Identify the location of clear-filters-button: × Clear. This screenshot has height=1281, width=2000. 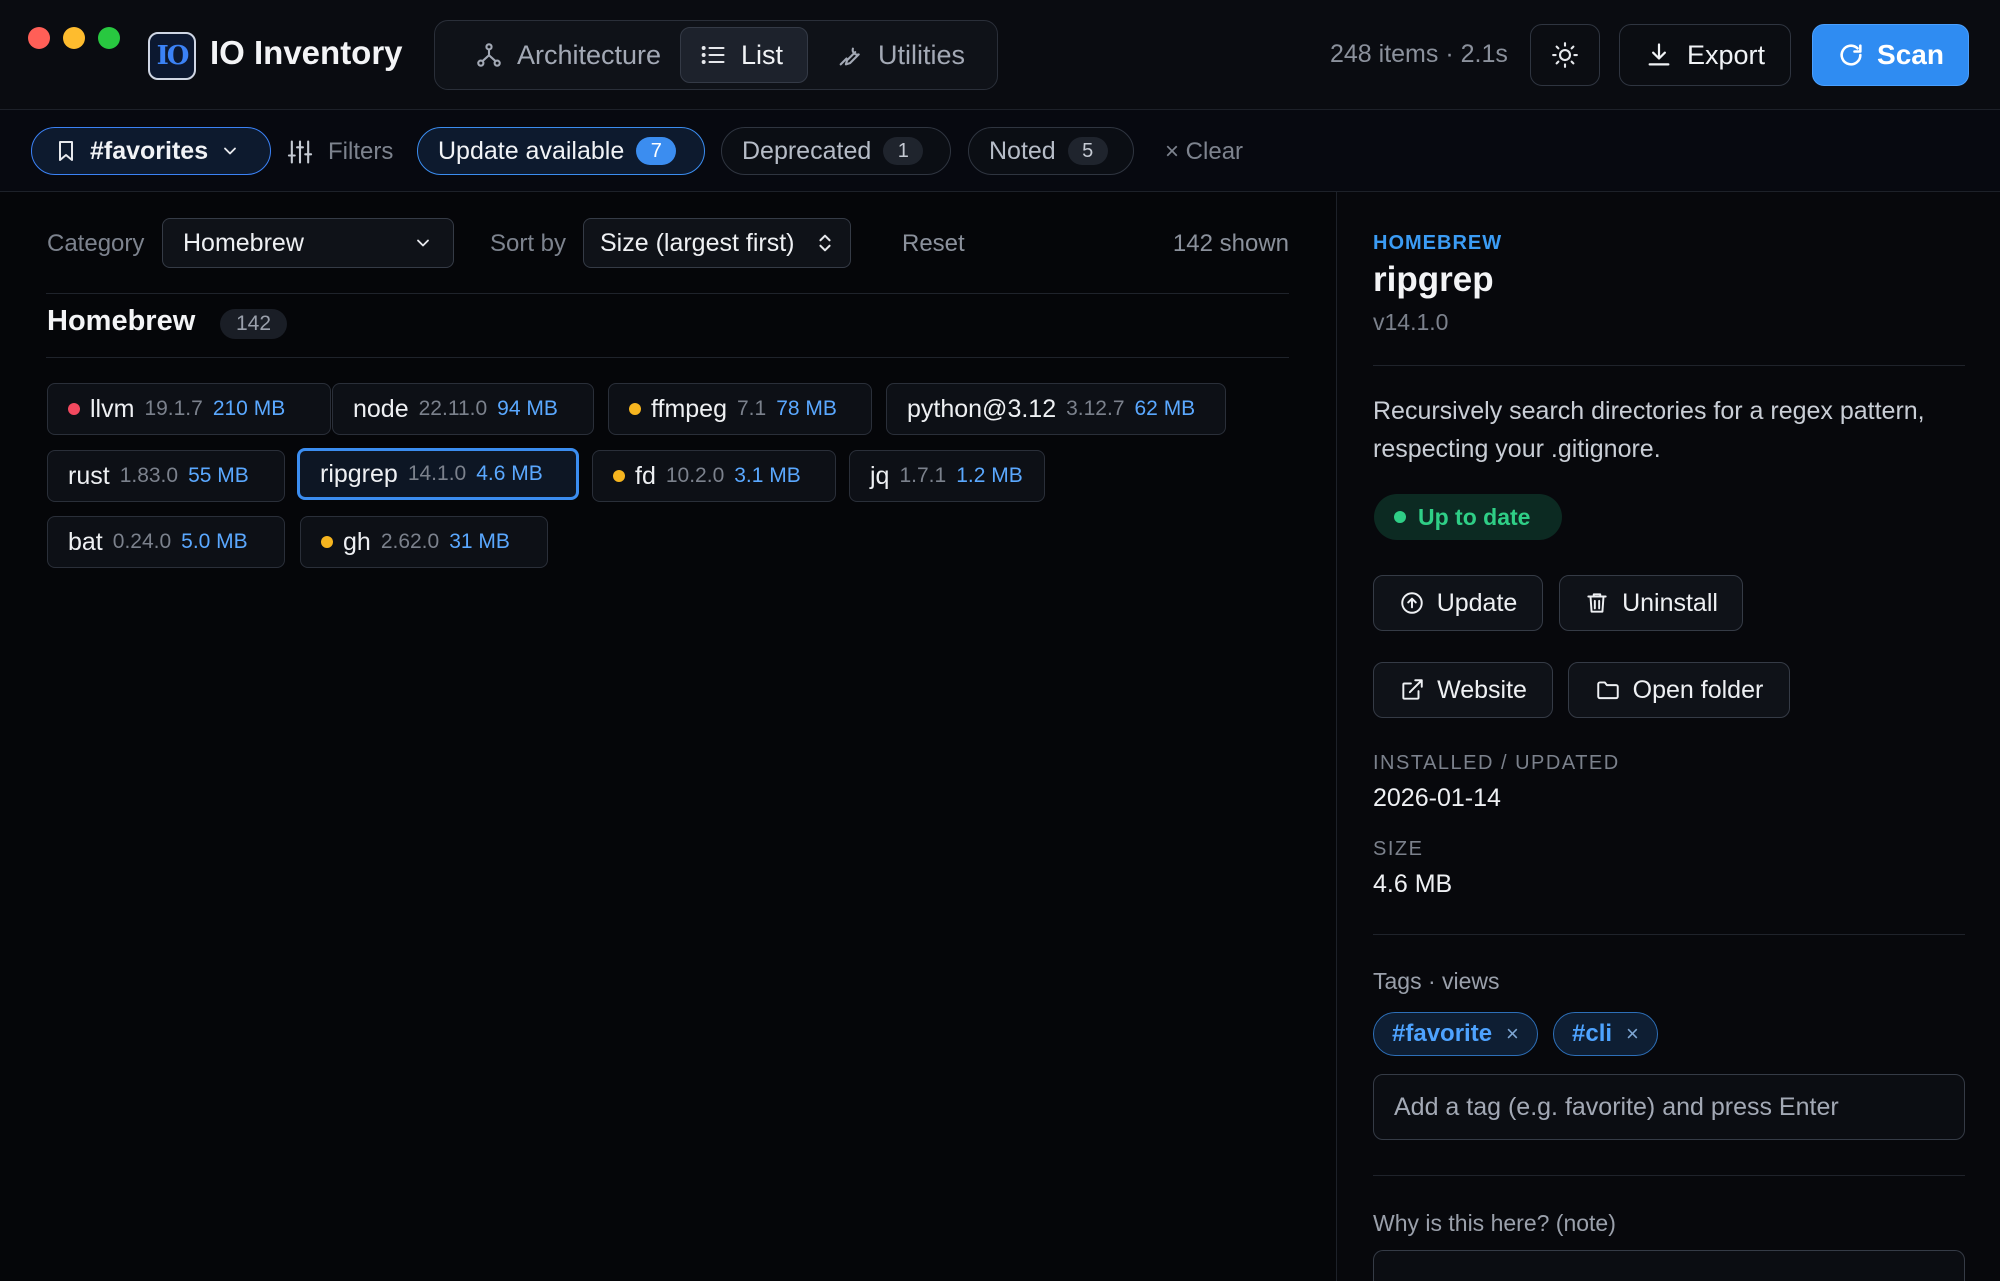
(1204, 152).